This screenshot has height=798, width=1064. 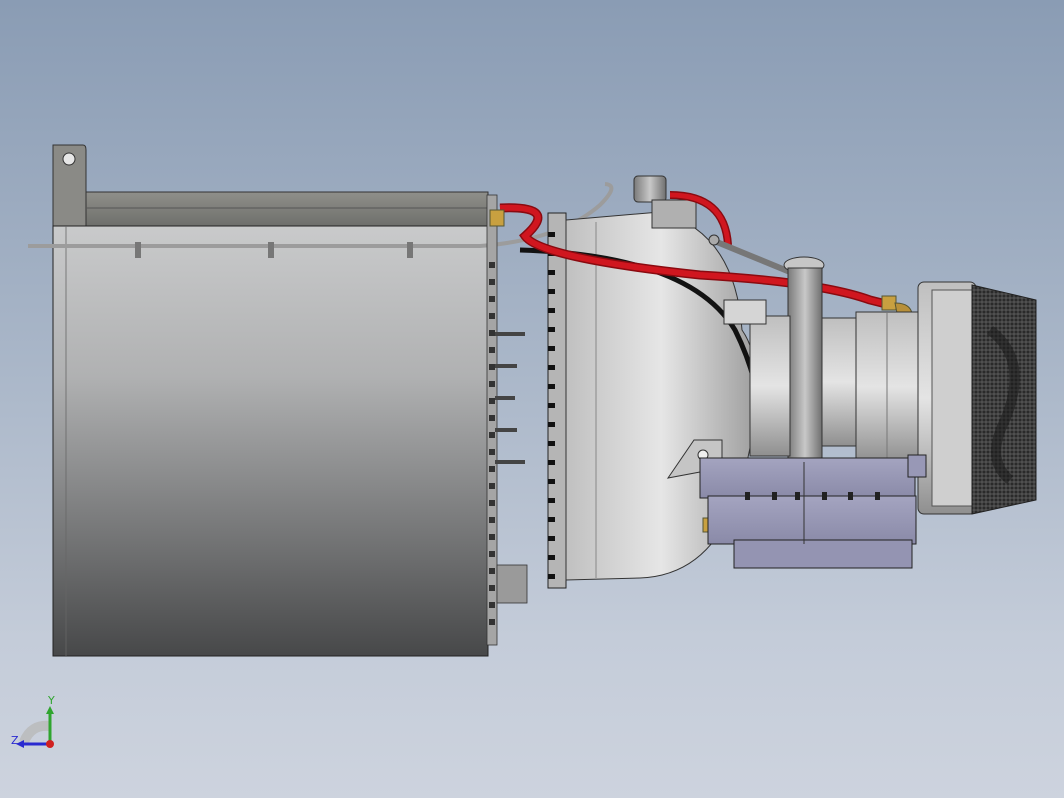 What do you see at coordinates (50, 744) in the screenshot?
I see `x-axis-dot` at bounding box center [50, 744].